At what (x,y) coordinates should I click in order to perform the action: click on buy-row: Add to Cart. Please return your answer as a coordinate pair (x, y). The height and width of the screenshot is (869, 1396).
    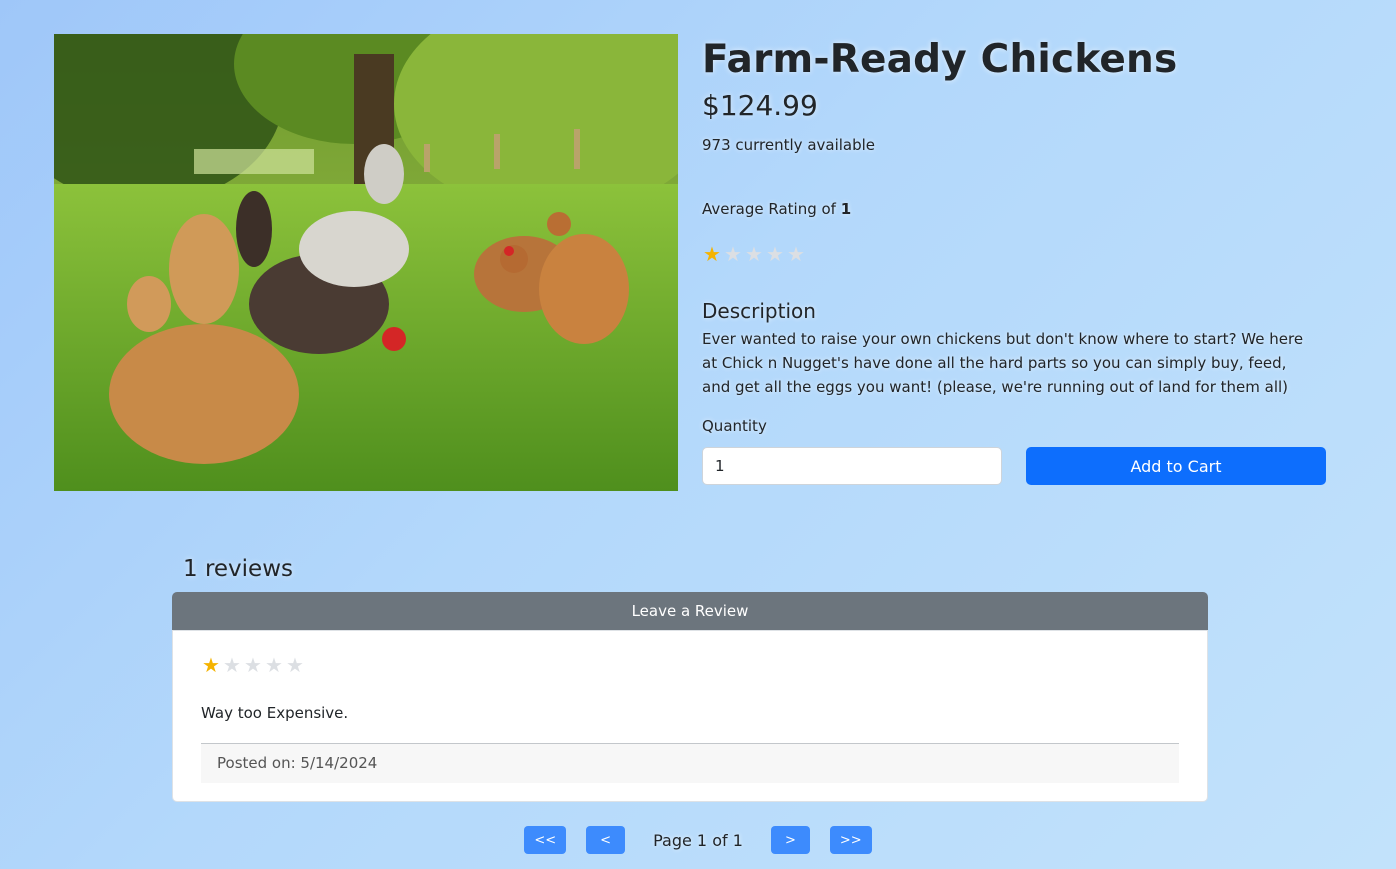
    Looking at the image, I should click on (1014, 466).